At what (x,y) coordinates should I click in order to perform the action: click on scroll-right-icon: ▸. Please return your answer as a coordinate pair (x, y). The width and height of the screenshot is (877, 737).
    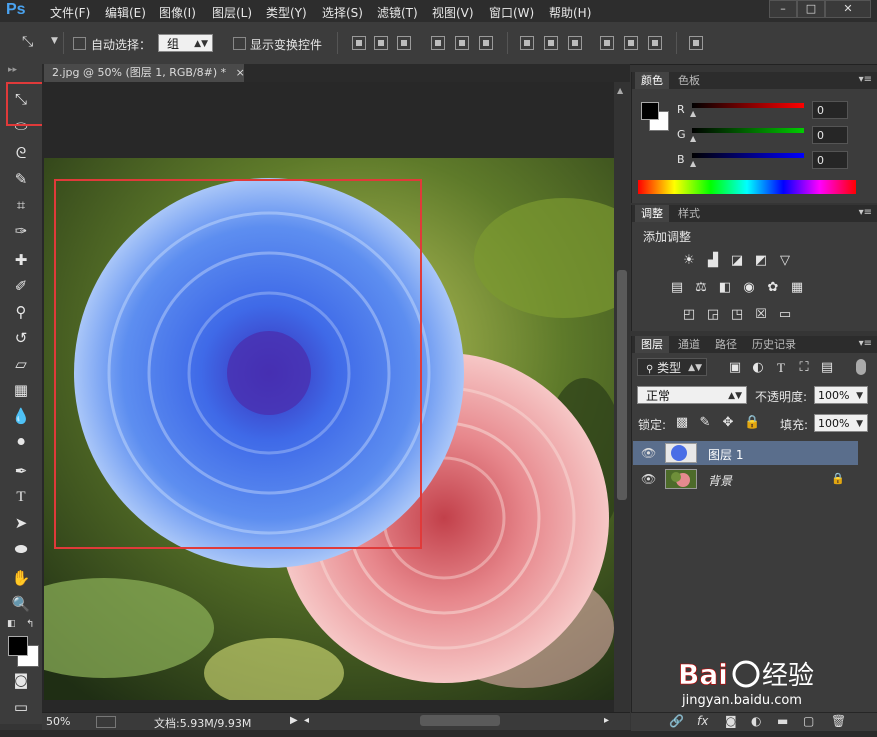
    Looking at the image, I should click on (606, 720).